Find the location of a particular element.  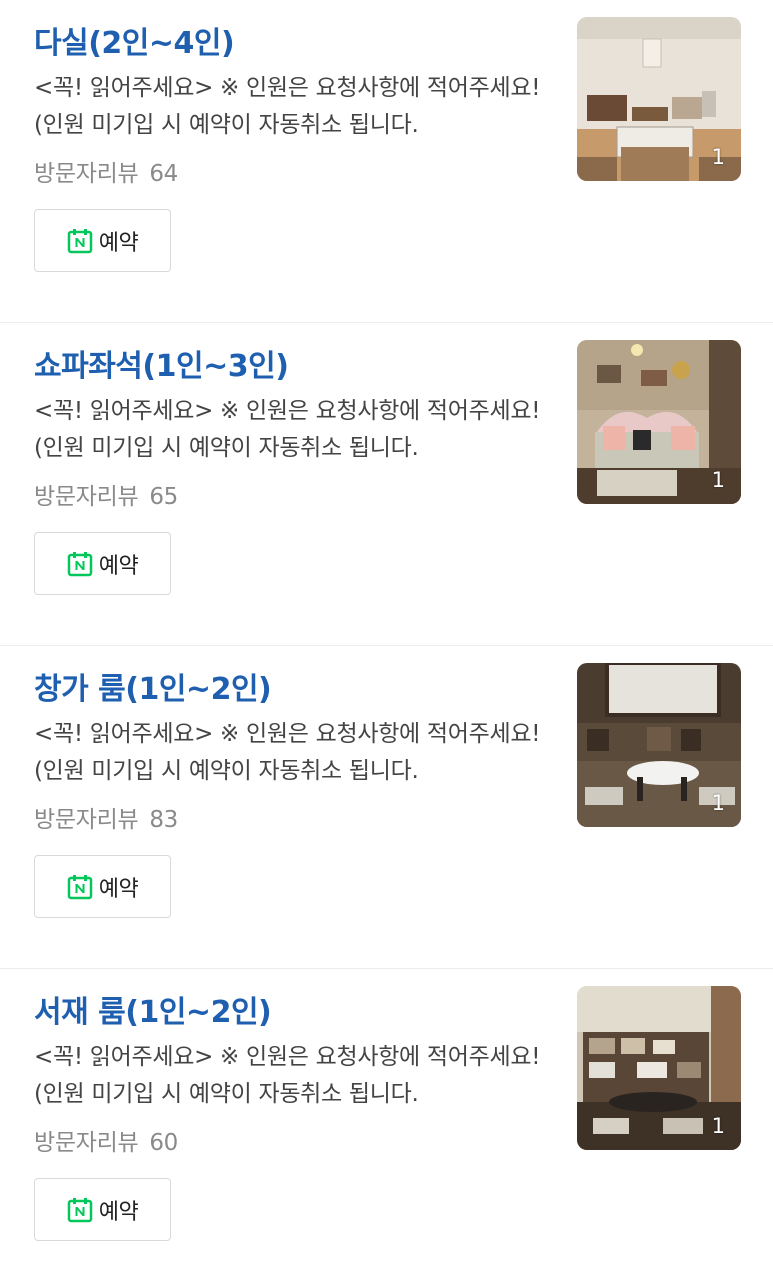

visitor-review: 방문자리뷰 64 is located at coordinates (106, 171).